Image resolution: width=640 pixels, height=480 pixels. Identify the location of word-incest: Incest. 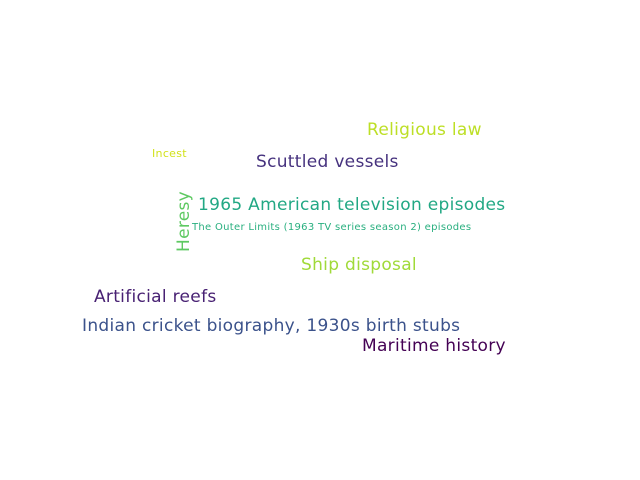
(169, 153).